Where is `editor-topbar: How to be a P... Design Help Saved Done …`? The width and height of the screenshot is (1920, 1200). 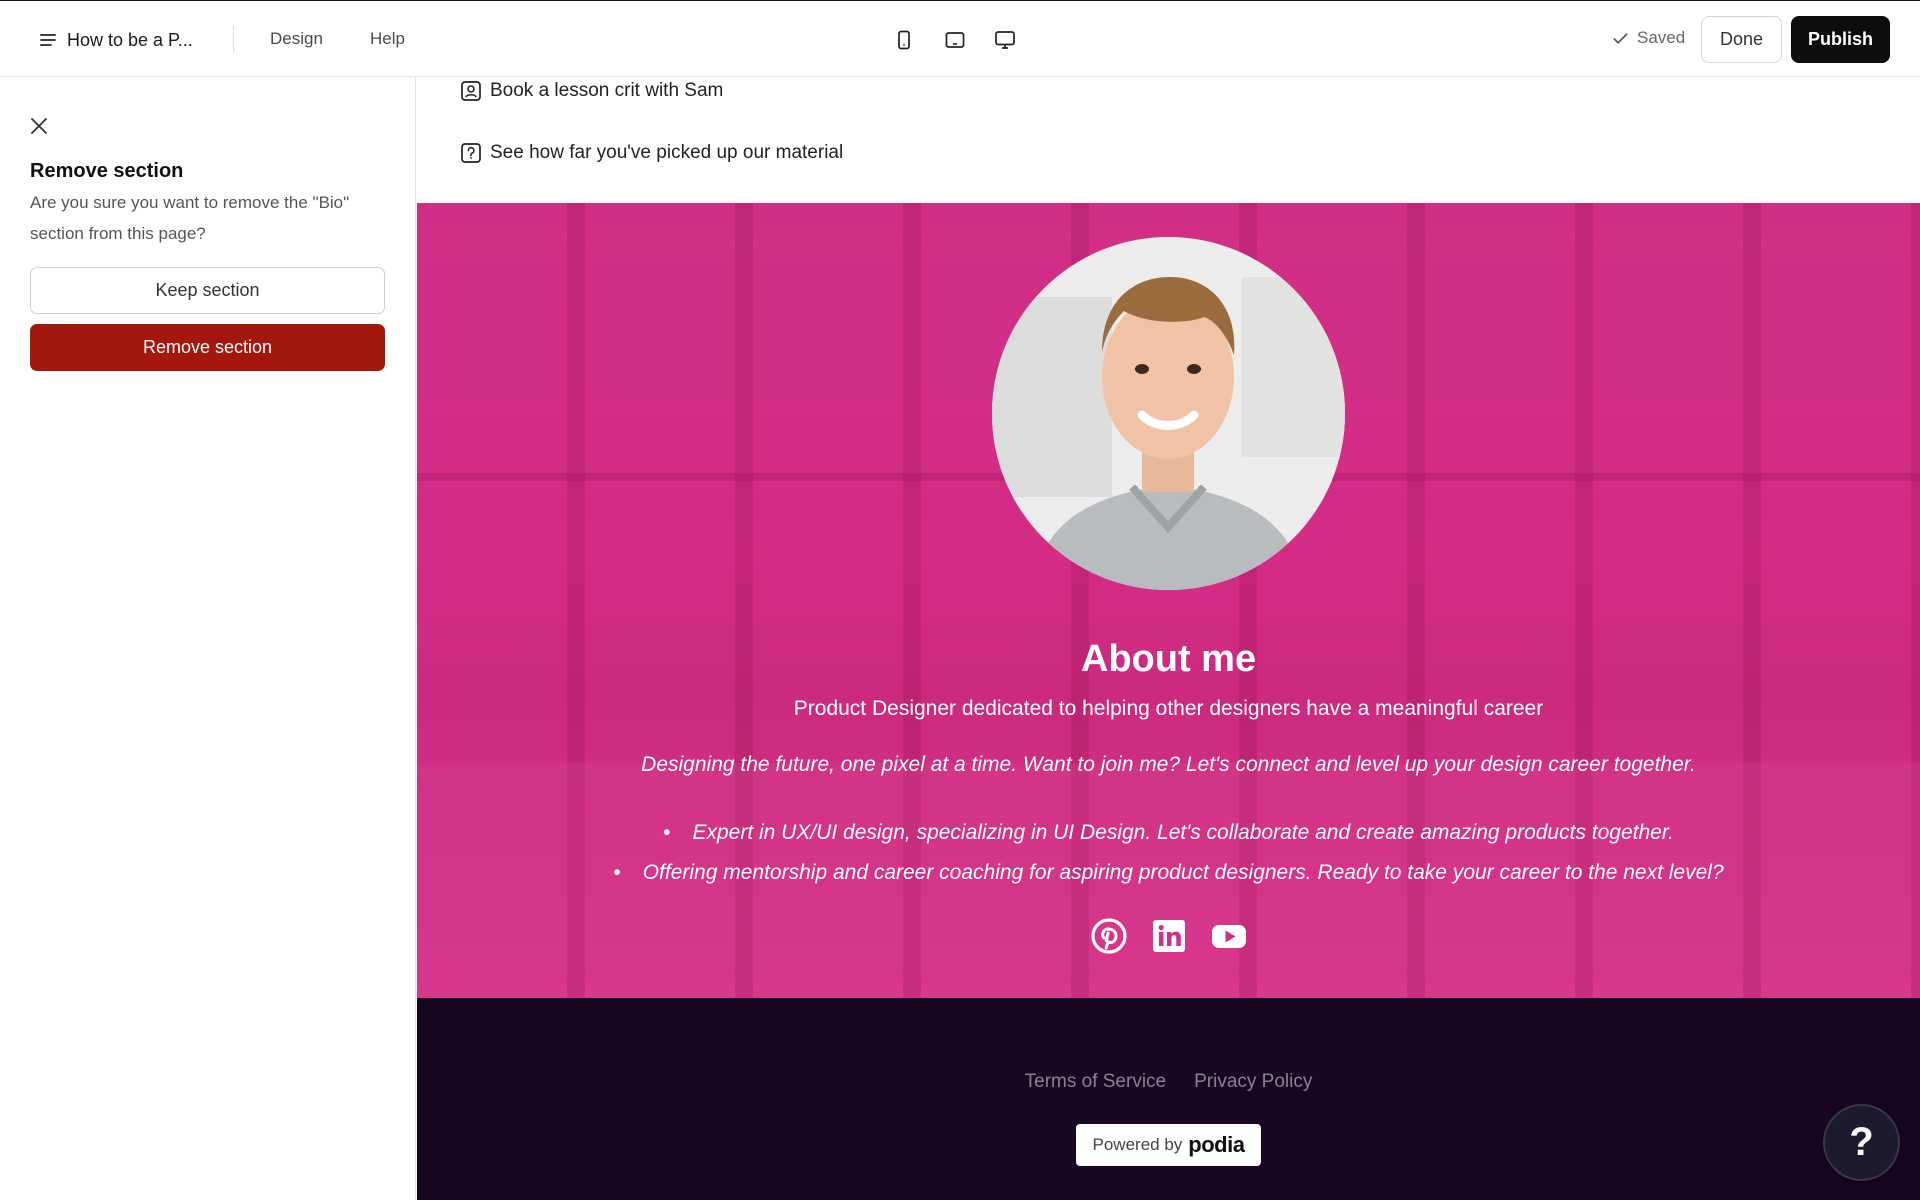 editor-topbar: How to be a P... Design Help Saved Done … is located at coordinates (960, 38).